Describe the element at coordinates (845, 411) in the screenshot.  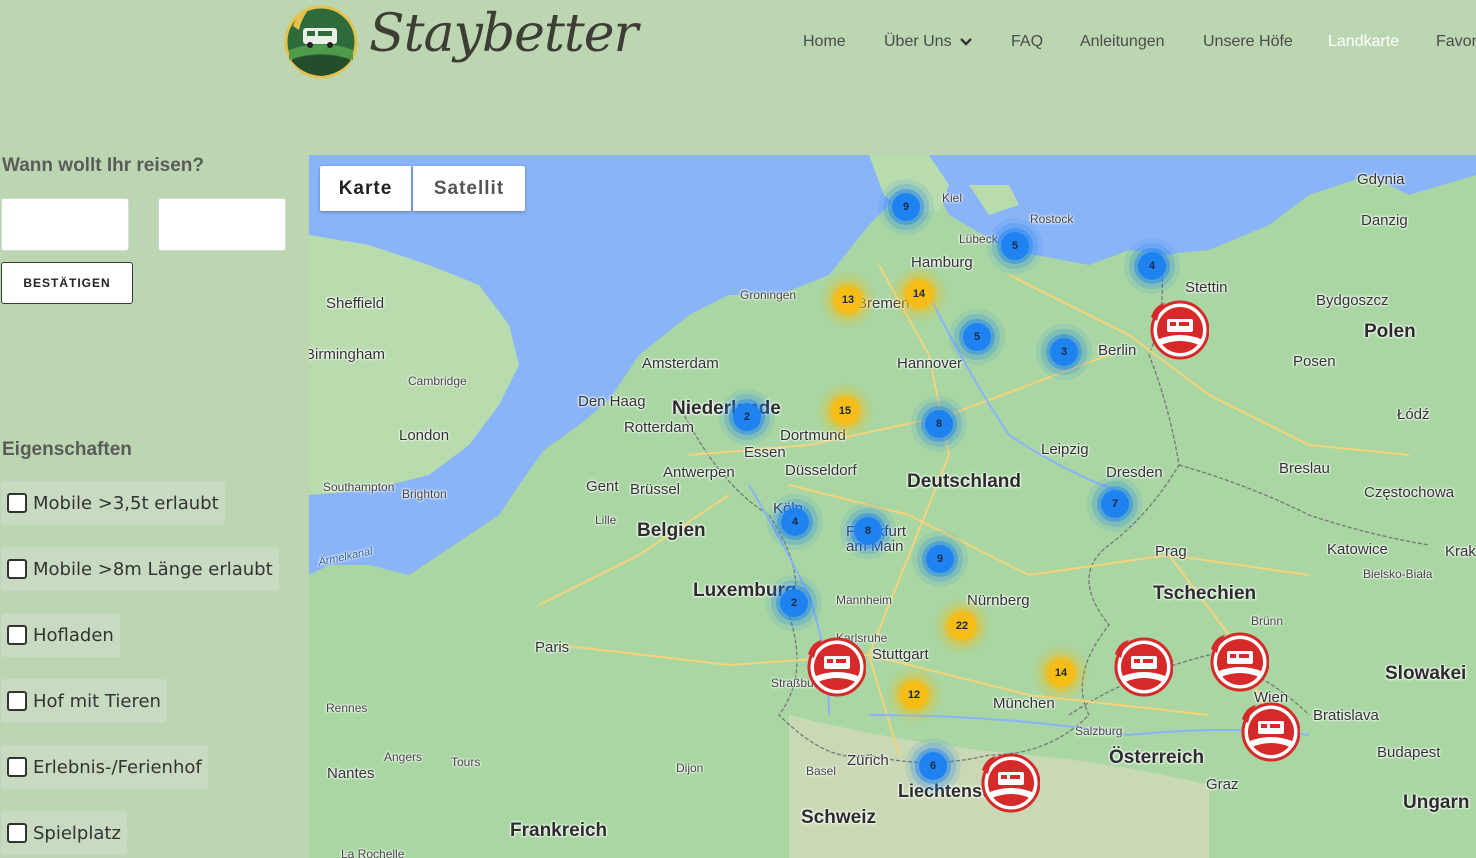
I see `map-cluster: 15` at that location.